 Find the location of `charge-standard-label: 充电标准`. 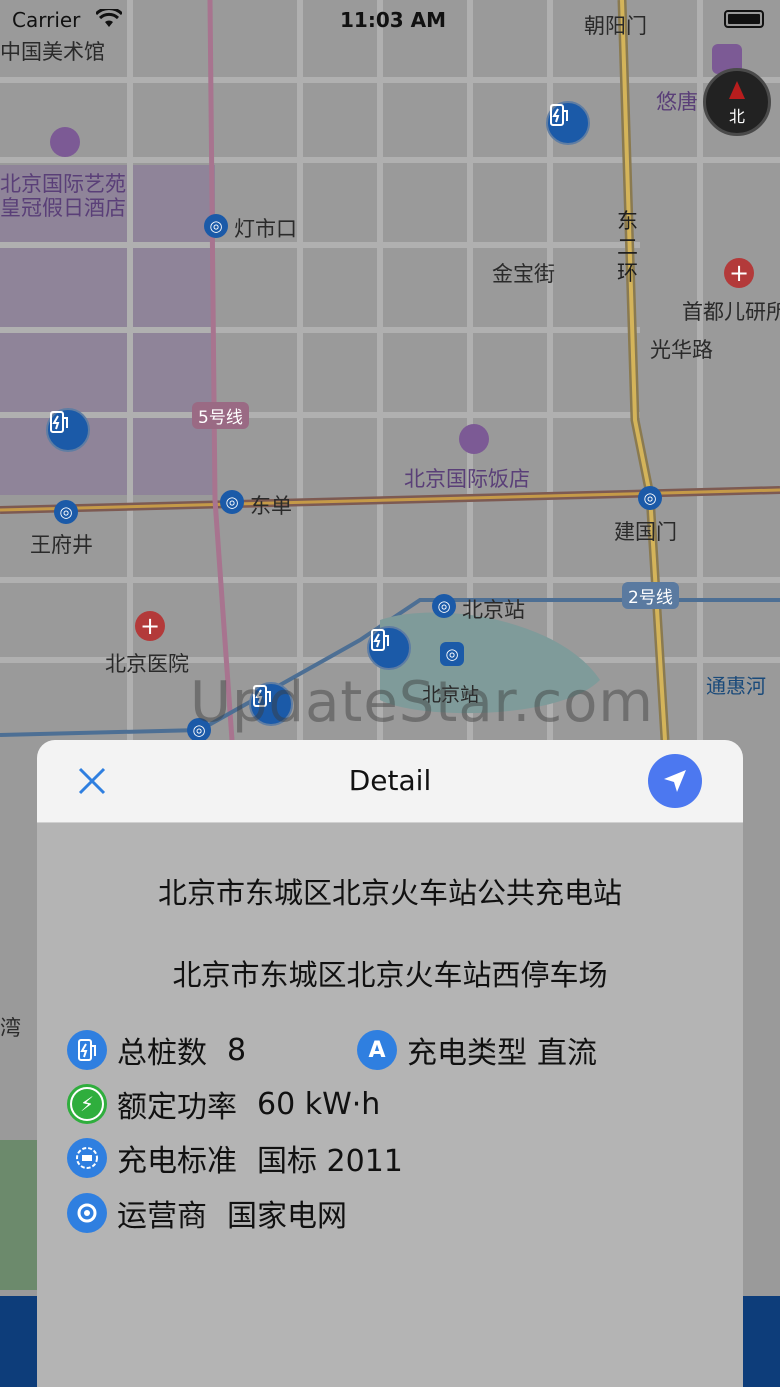

charge-standard-label: 充电标准 is located at coordinates (177, 1161).